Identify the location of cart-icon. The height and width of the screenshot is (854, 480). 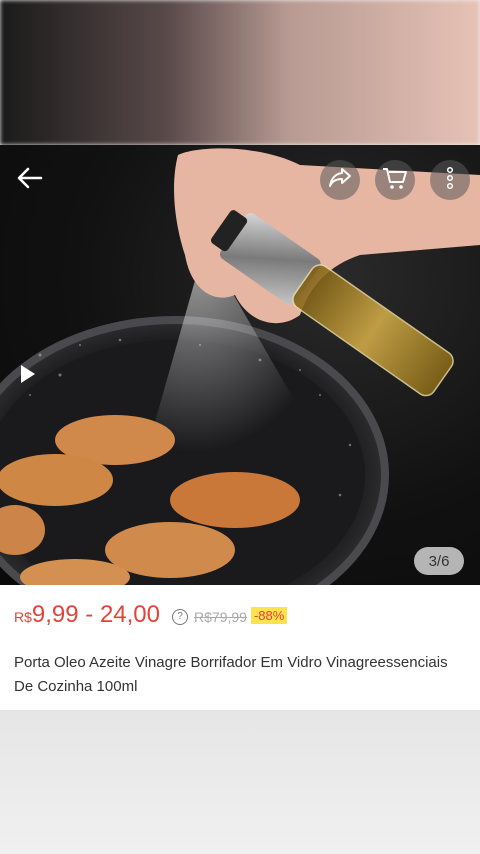
(395, 180).